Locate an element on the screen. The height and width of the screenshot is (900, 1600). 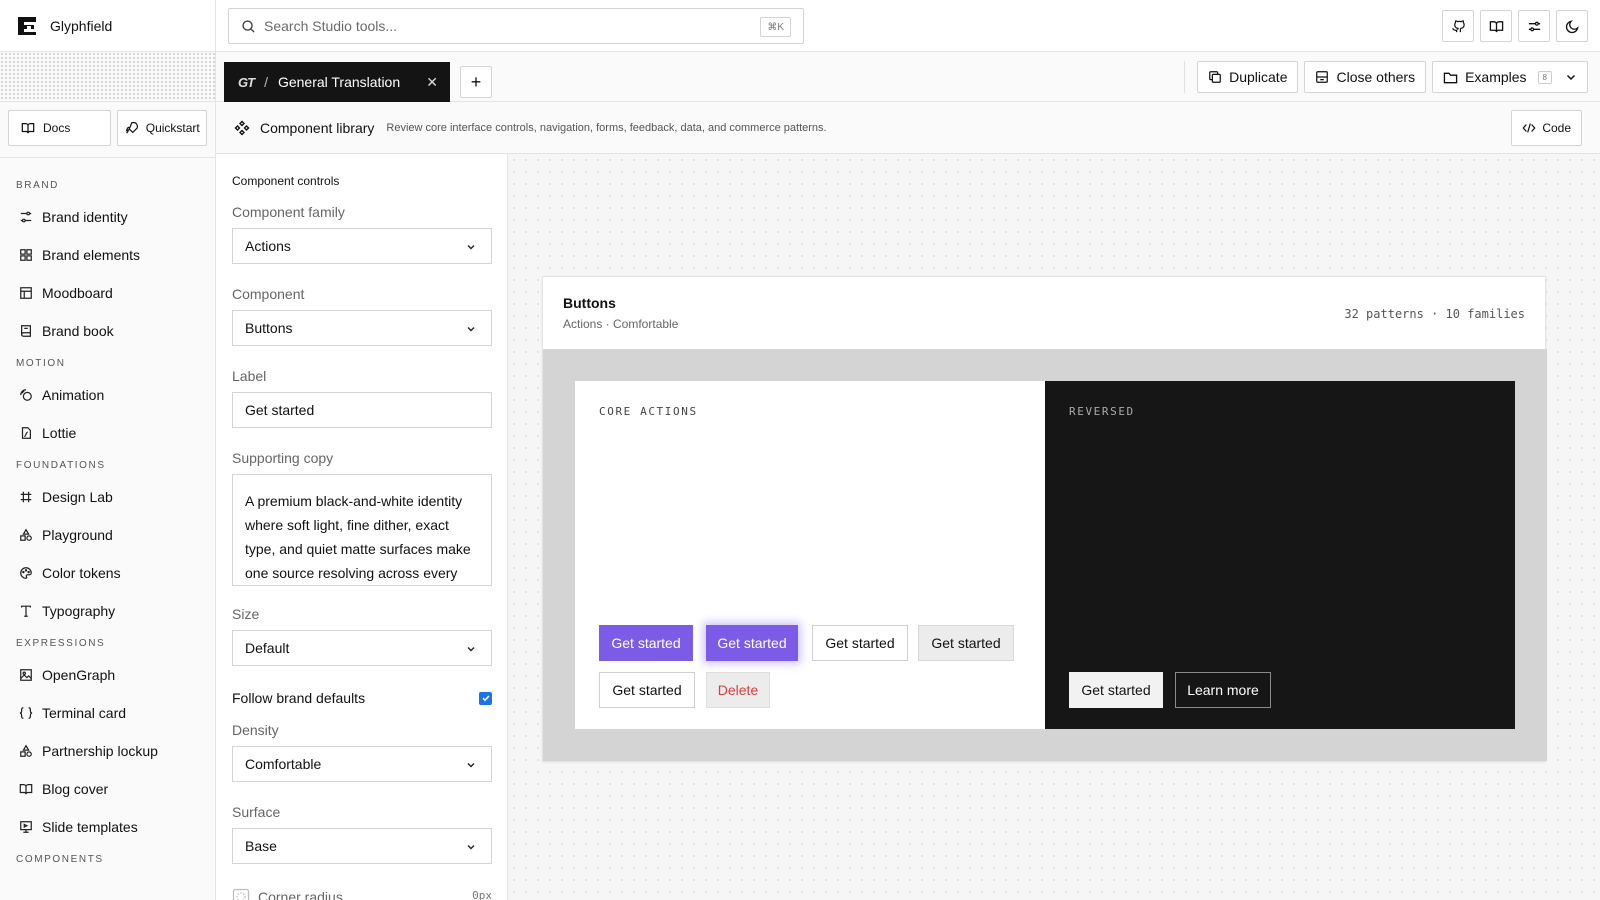
examples-dropdown: Examples 8 is located at coordinates (1510, 77).